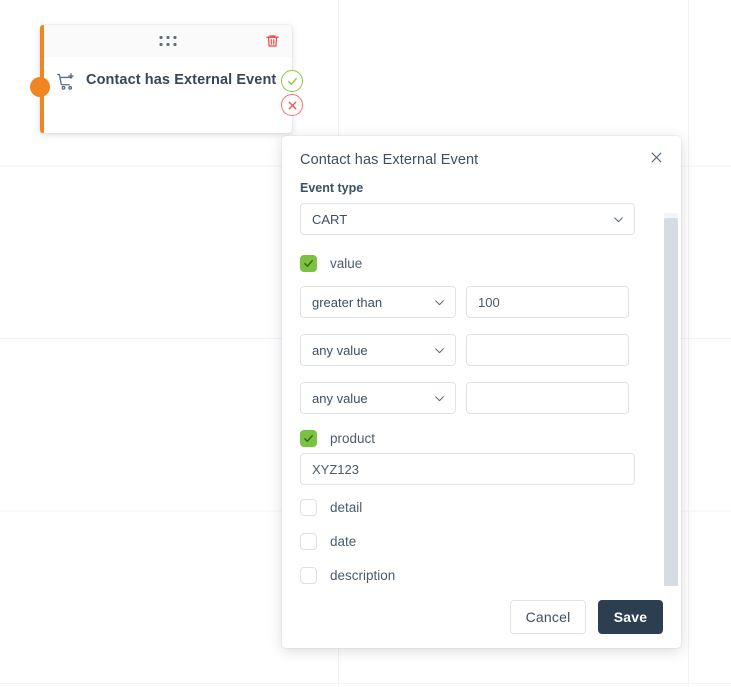  What do you see at coordinates (467, 469) in the screenshot?
I see `product-input: XYZ123` at bounding box center [467, 469].